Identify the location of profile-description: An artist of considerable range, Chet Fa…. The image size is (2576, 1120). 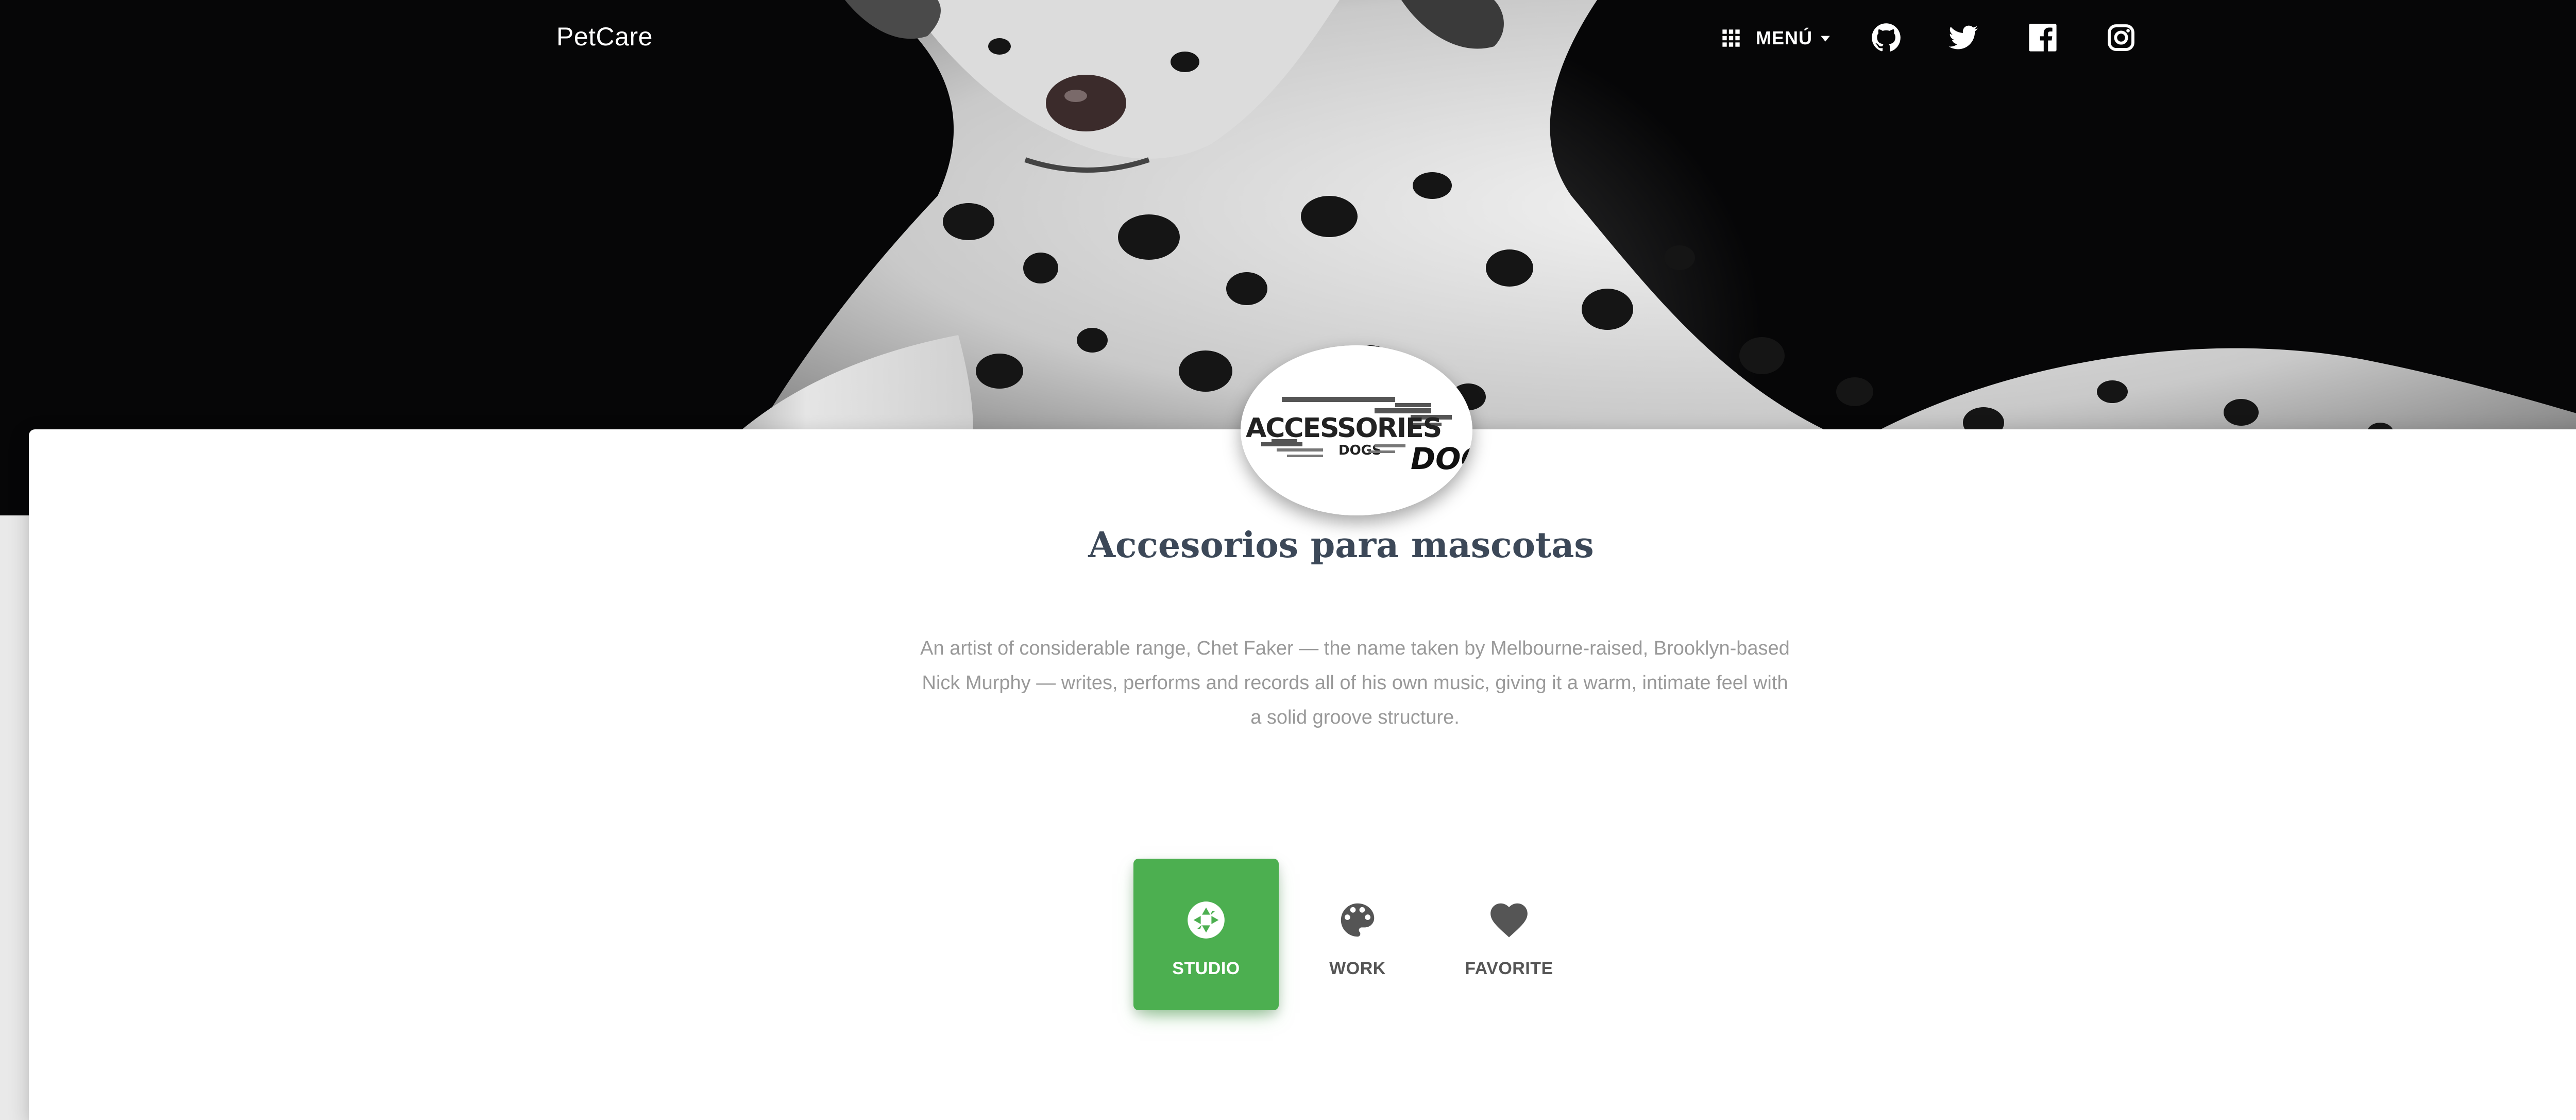
(1355, 683).